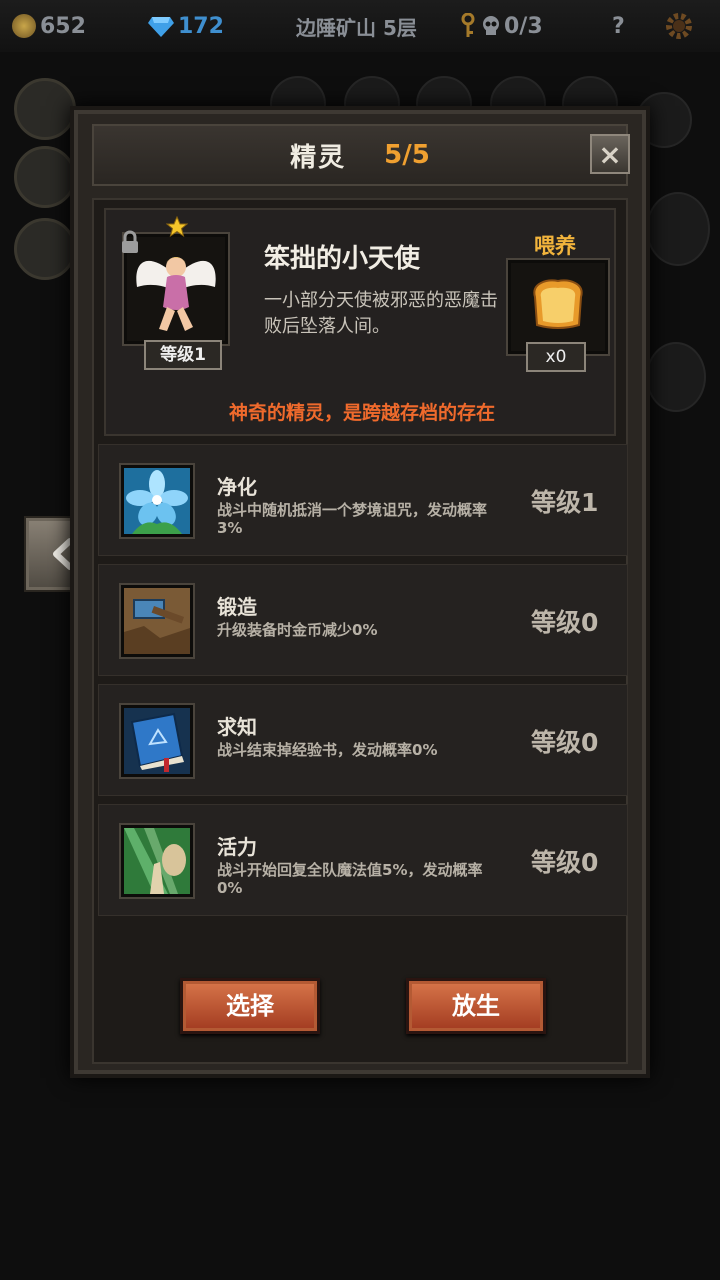 Image resolution: width=720 pixels, height=1280 pixels. Describe the element at coordinates (237, 847) in the screenshot. I see `skill-name: 活力` at that location.